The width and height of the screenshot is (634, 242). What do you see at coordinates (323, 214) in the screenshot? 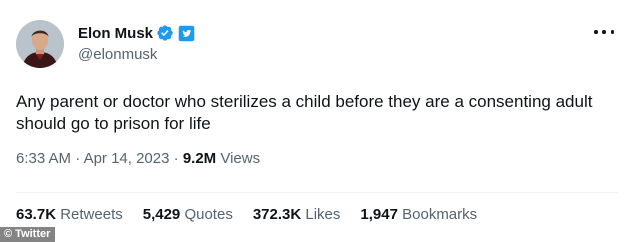
I see `stat-label: Likes` at bounding box center [323, 214].